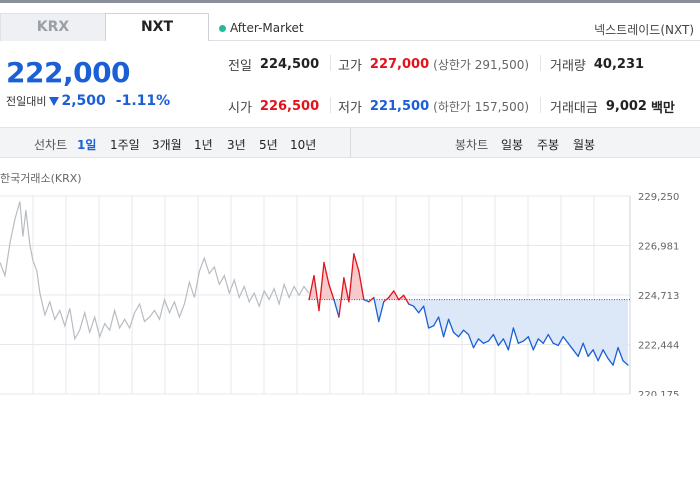 Image resolution: width=700 pixels, height=490 pixels. What do you see at coordinates (41, 178) in the screenshot?
I see `chart-source-label: 한국거래소(KRX)` at bounding box center [41, 178].